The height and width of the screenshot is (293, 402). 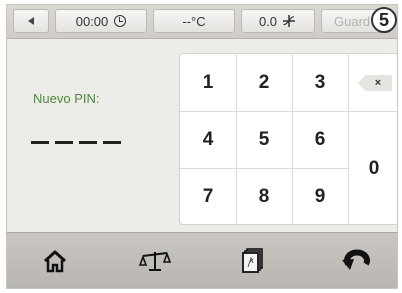 I want to click on key-9: 9, so click(x=320, y=196).